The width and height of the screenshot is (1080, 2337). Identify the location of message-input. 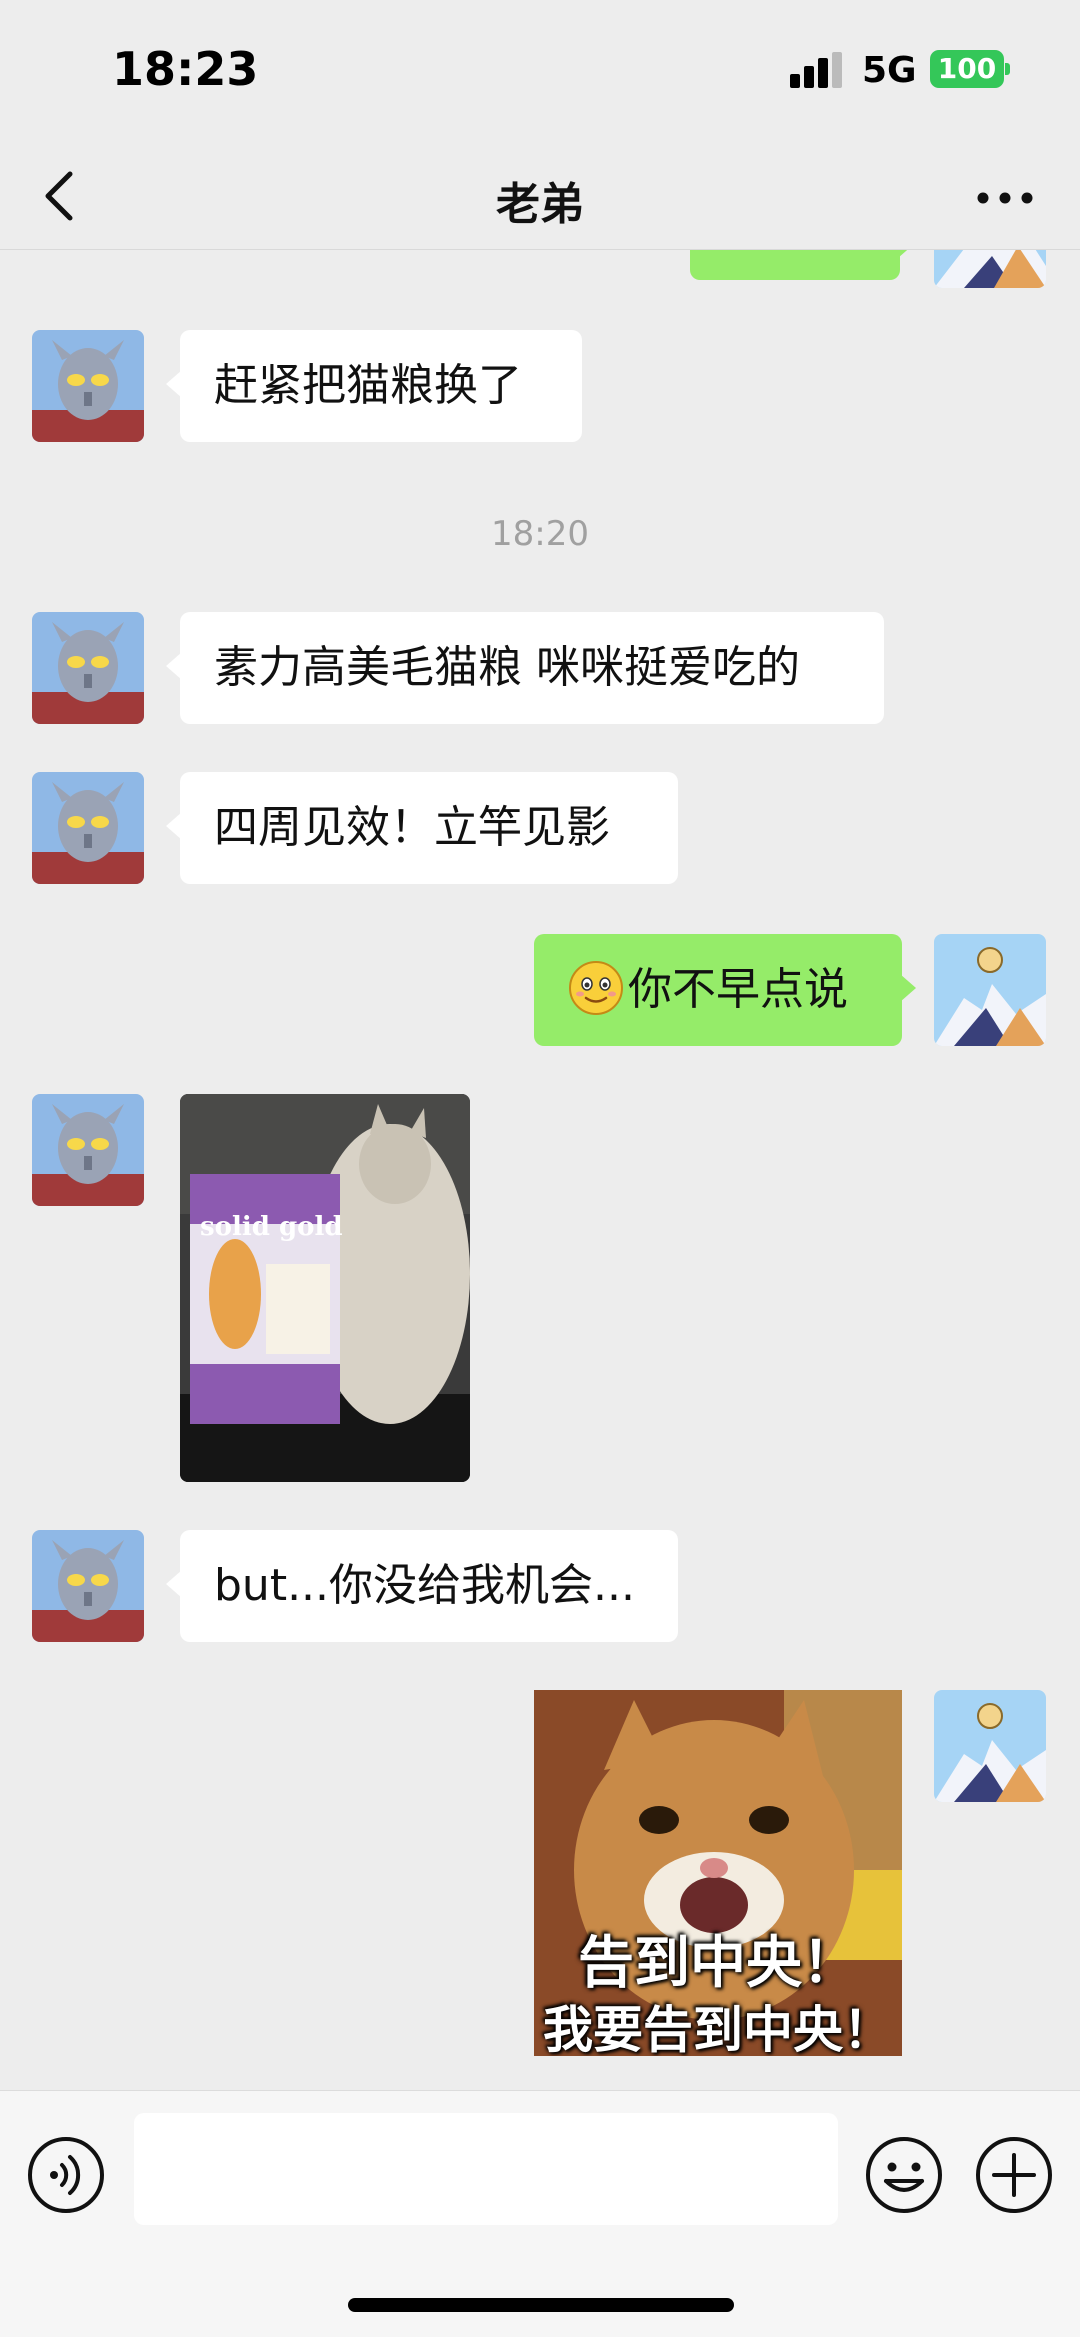
(486, 2169).